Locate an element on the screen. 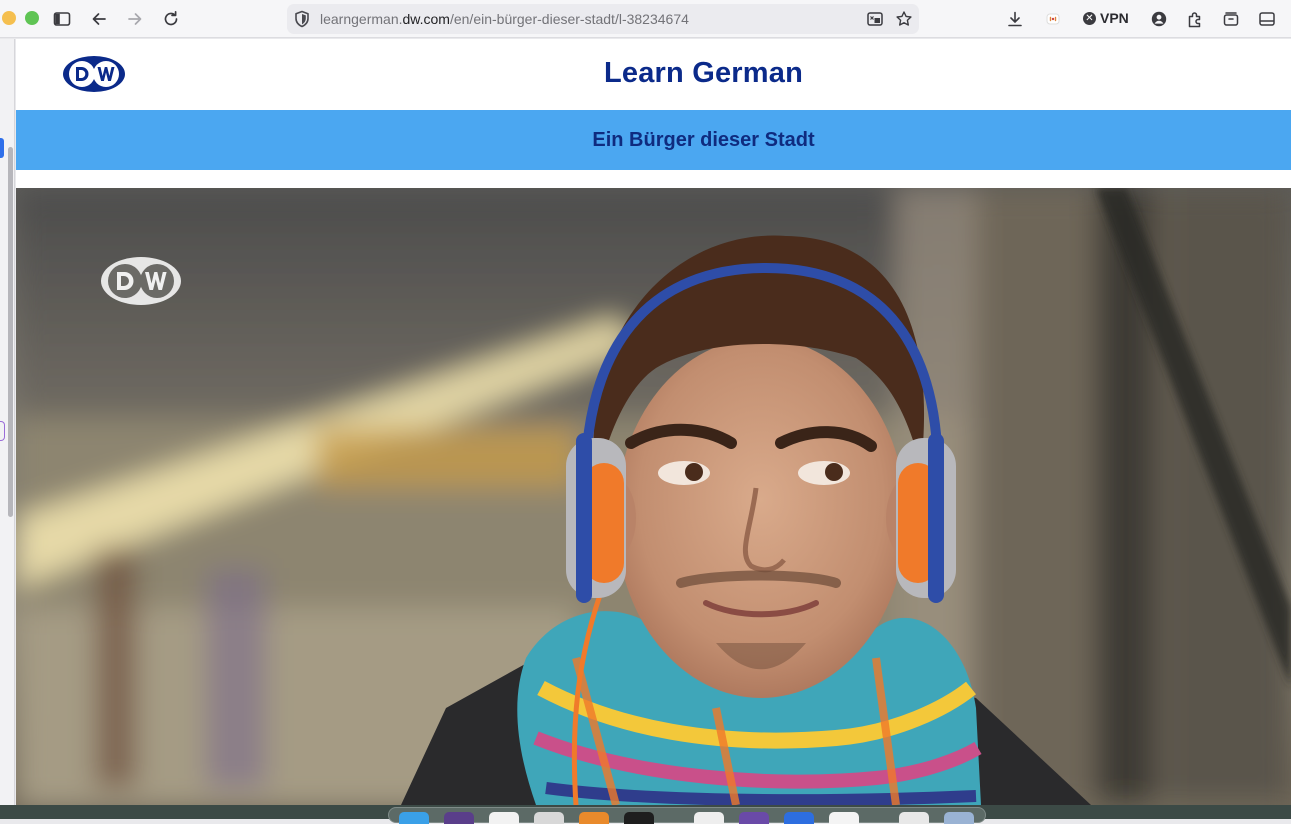 Image resolution: width=1291 pixels, height=824 pixels. reader-view-icon is located at coordinates (875, 19).